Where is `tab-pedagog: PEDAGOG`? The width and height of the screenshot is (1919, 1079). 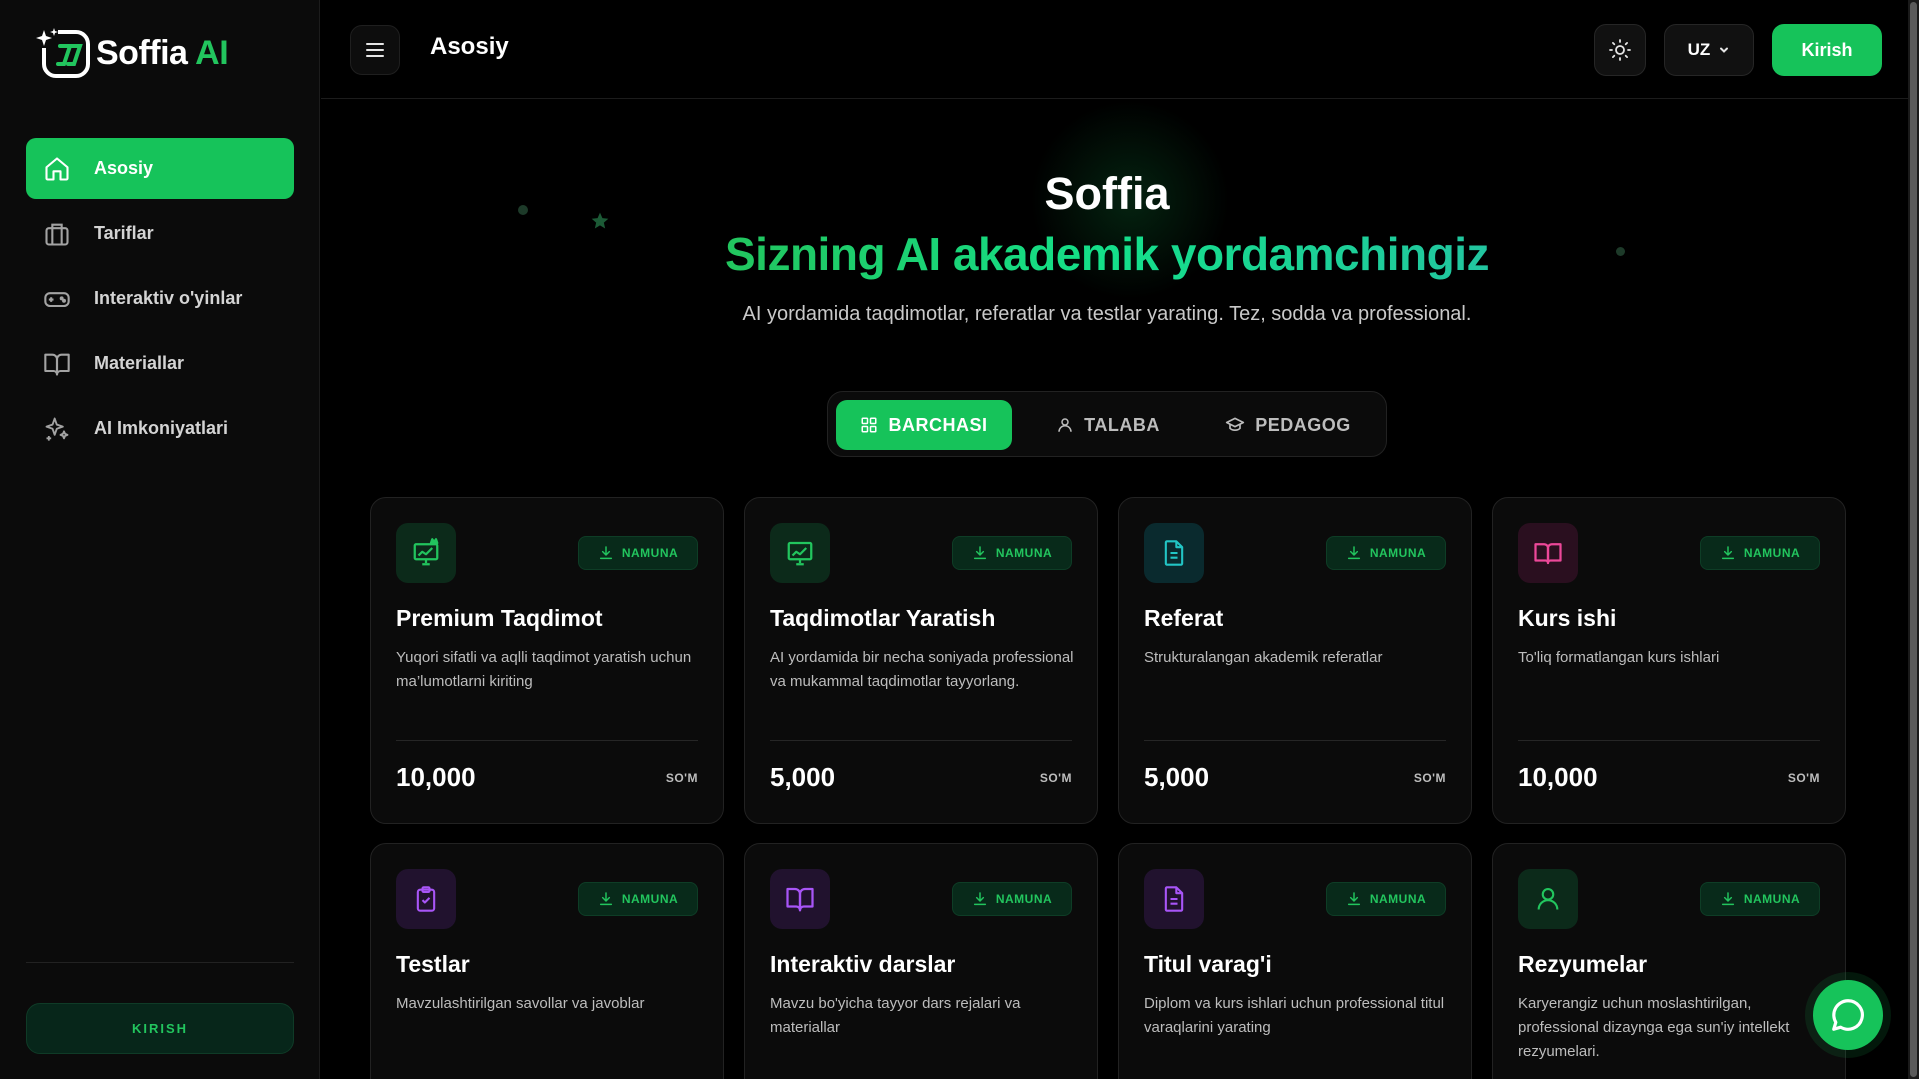
tab-pedagog: PEDAGOG is located at coordinates (1288, 425).